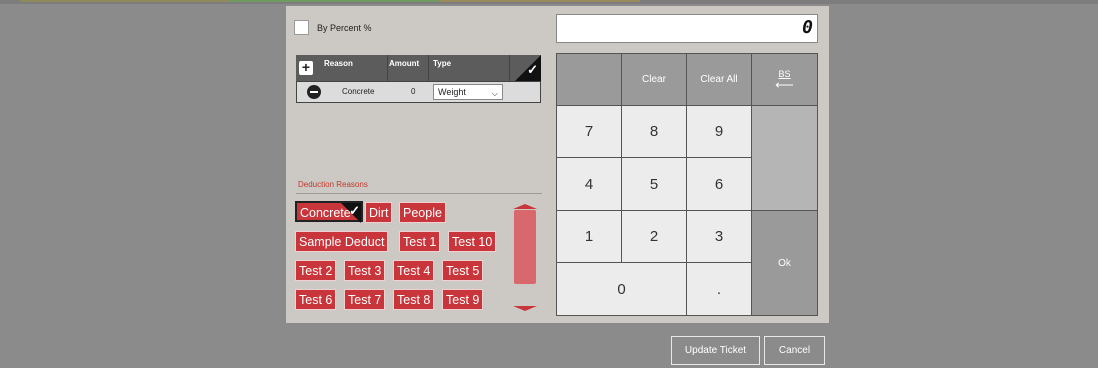 The image size is (1098, 368). What do you see at coordinates (306, 67) in the screenshot?
I see `add-row-button: +` at bounding box center [306, 67].